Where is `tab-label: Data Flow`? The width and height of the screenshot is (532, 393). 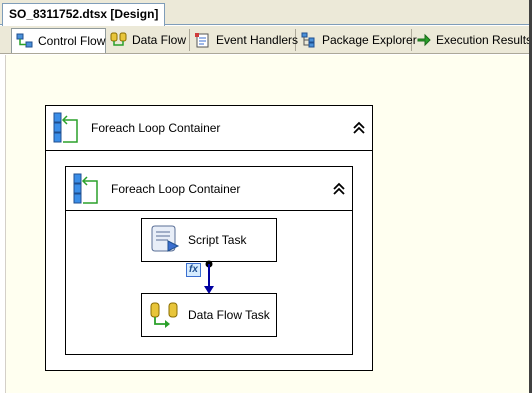
tab-label: Data Flow is located at coordinates (159, 40).